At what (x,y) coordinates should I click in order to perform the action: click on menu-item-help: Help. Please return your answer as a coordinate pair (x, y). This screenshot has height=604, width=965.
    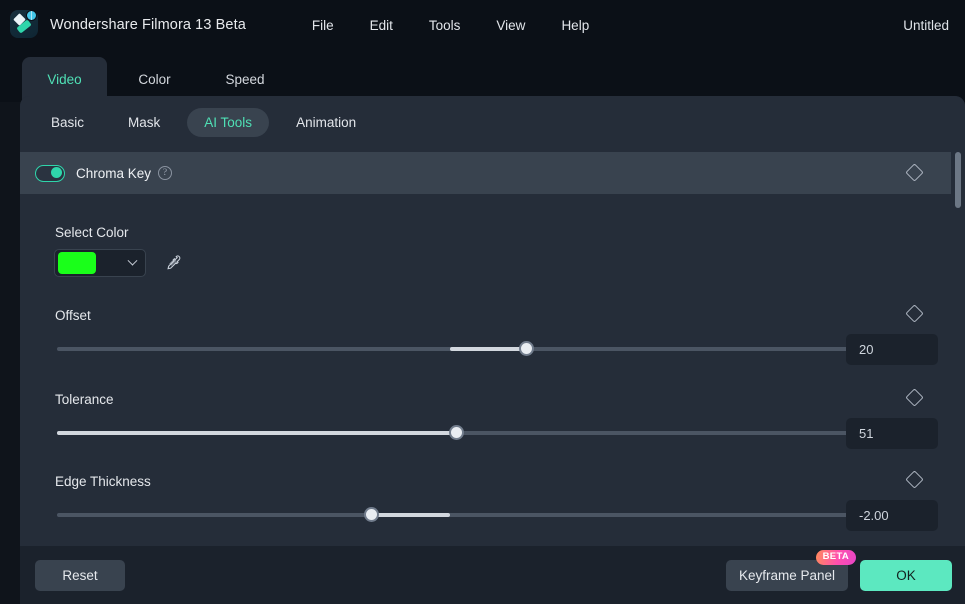
    Looking at the image, I should click on (575, 25).